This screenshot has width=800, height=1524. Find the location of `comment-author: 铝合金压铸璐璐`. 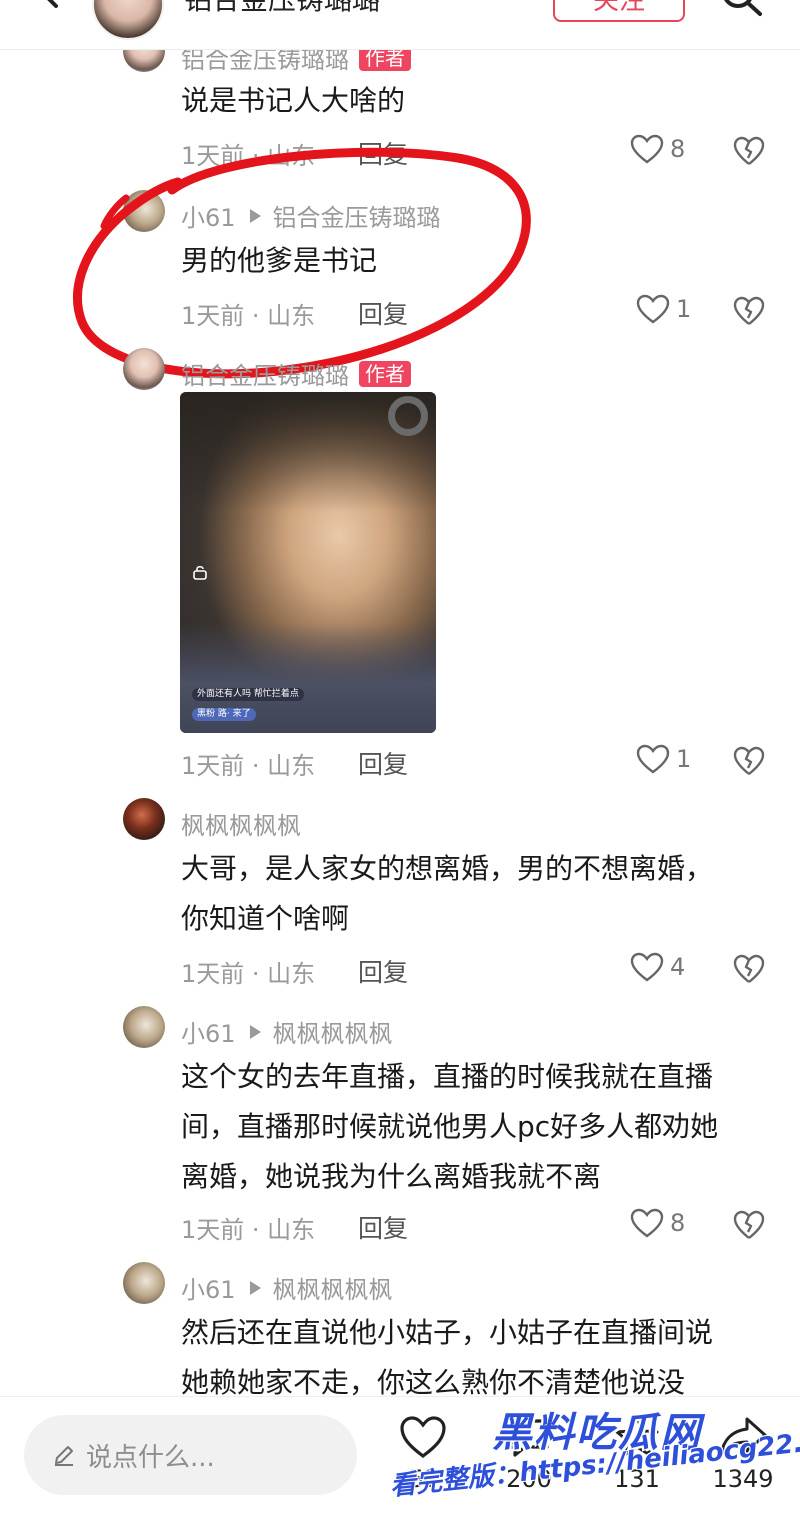

comment-author: 铝合金压铸璐璐 is located at coordinates (265, 373).